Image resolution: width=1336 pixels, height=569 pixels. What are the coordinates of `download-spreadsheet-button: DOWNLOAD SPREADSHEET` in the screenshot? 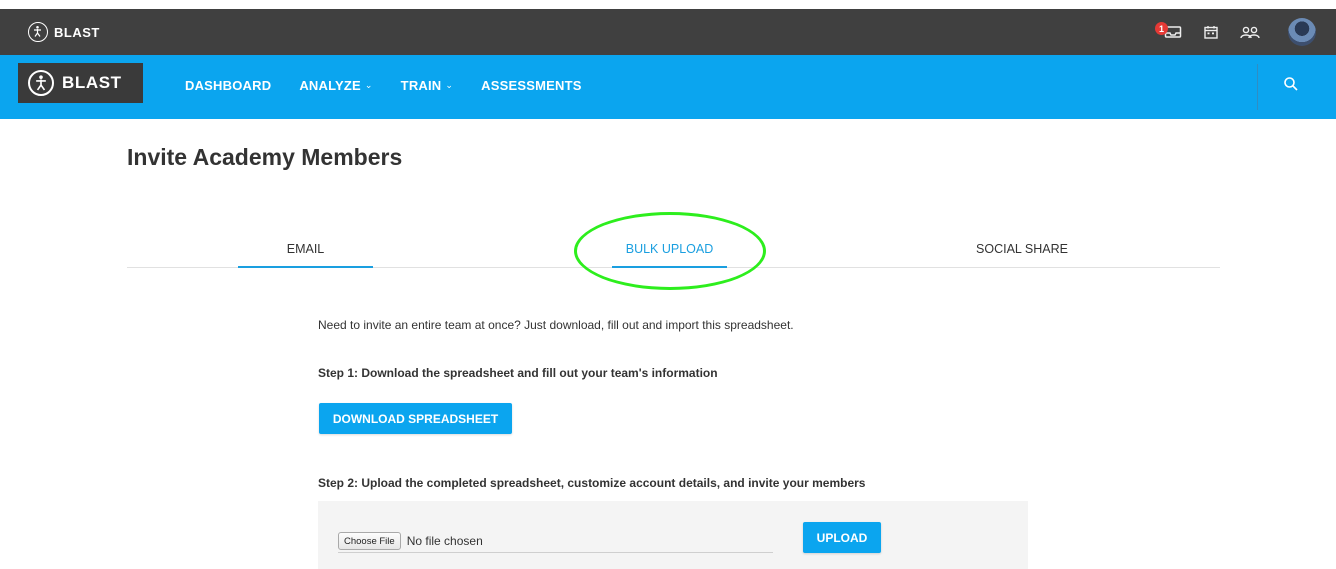 It's located at (415, 418).